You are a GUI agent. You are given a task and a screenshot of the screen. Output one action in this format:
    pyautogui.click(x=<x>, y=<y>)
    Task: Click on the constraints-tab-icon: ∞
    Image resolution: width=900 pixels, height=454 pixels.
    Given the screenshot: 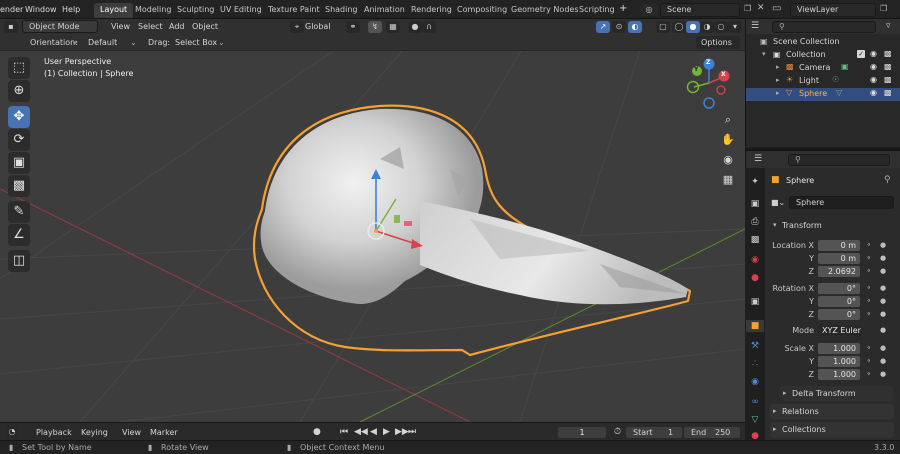 What is the action you would take?
    pyautogui.click(x=755, y=402)
    